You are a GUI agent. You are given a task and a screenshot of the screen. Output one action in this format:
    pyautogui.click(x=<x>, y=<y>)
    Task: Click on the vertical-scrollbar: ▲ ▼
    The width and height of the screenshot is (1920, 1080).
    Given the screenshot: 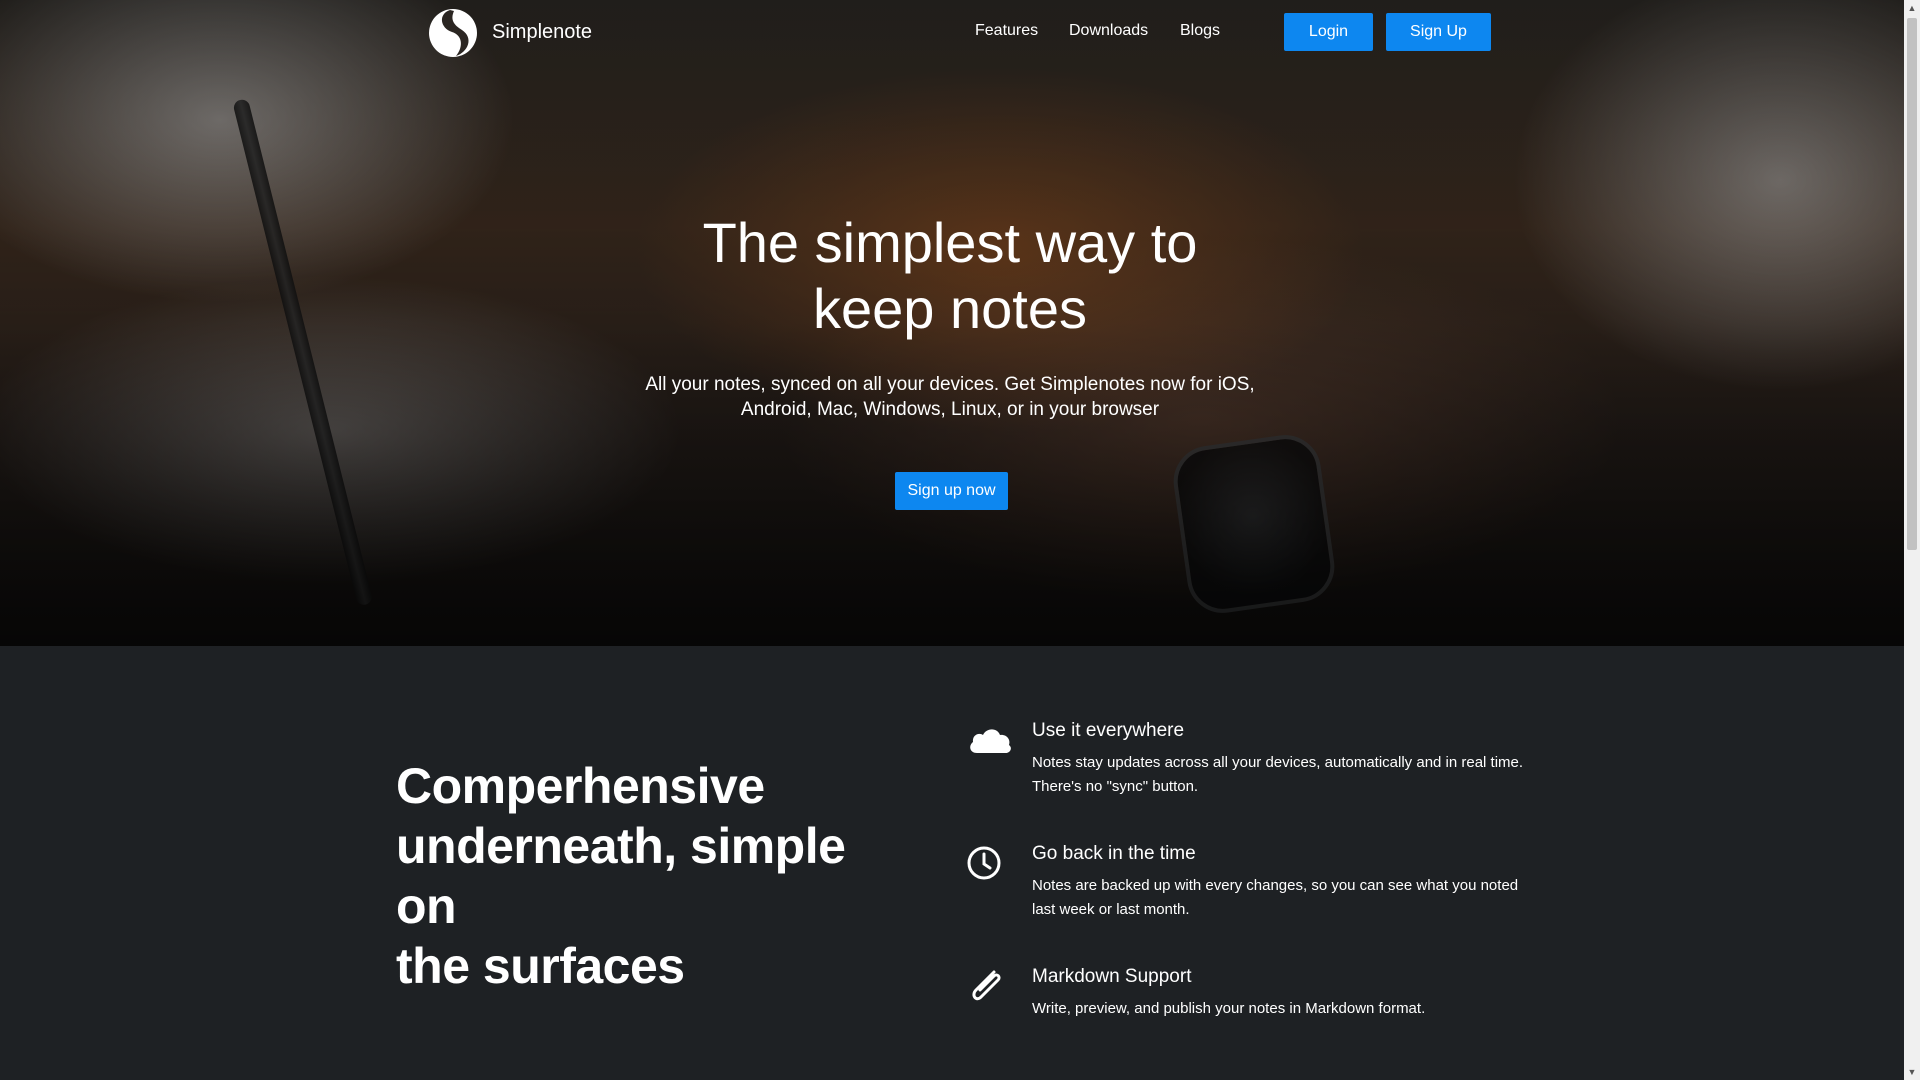 What is the action you would take?
    pyautogui.click(x=1912, y=540)
    